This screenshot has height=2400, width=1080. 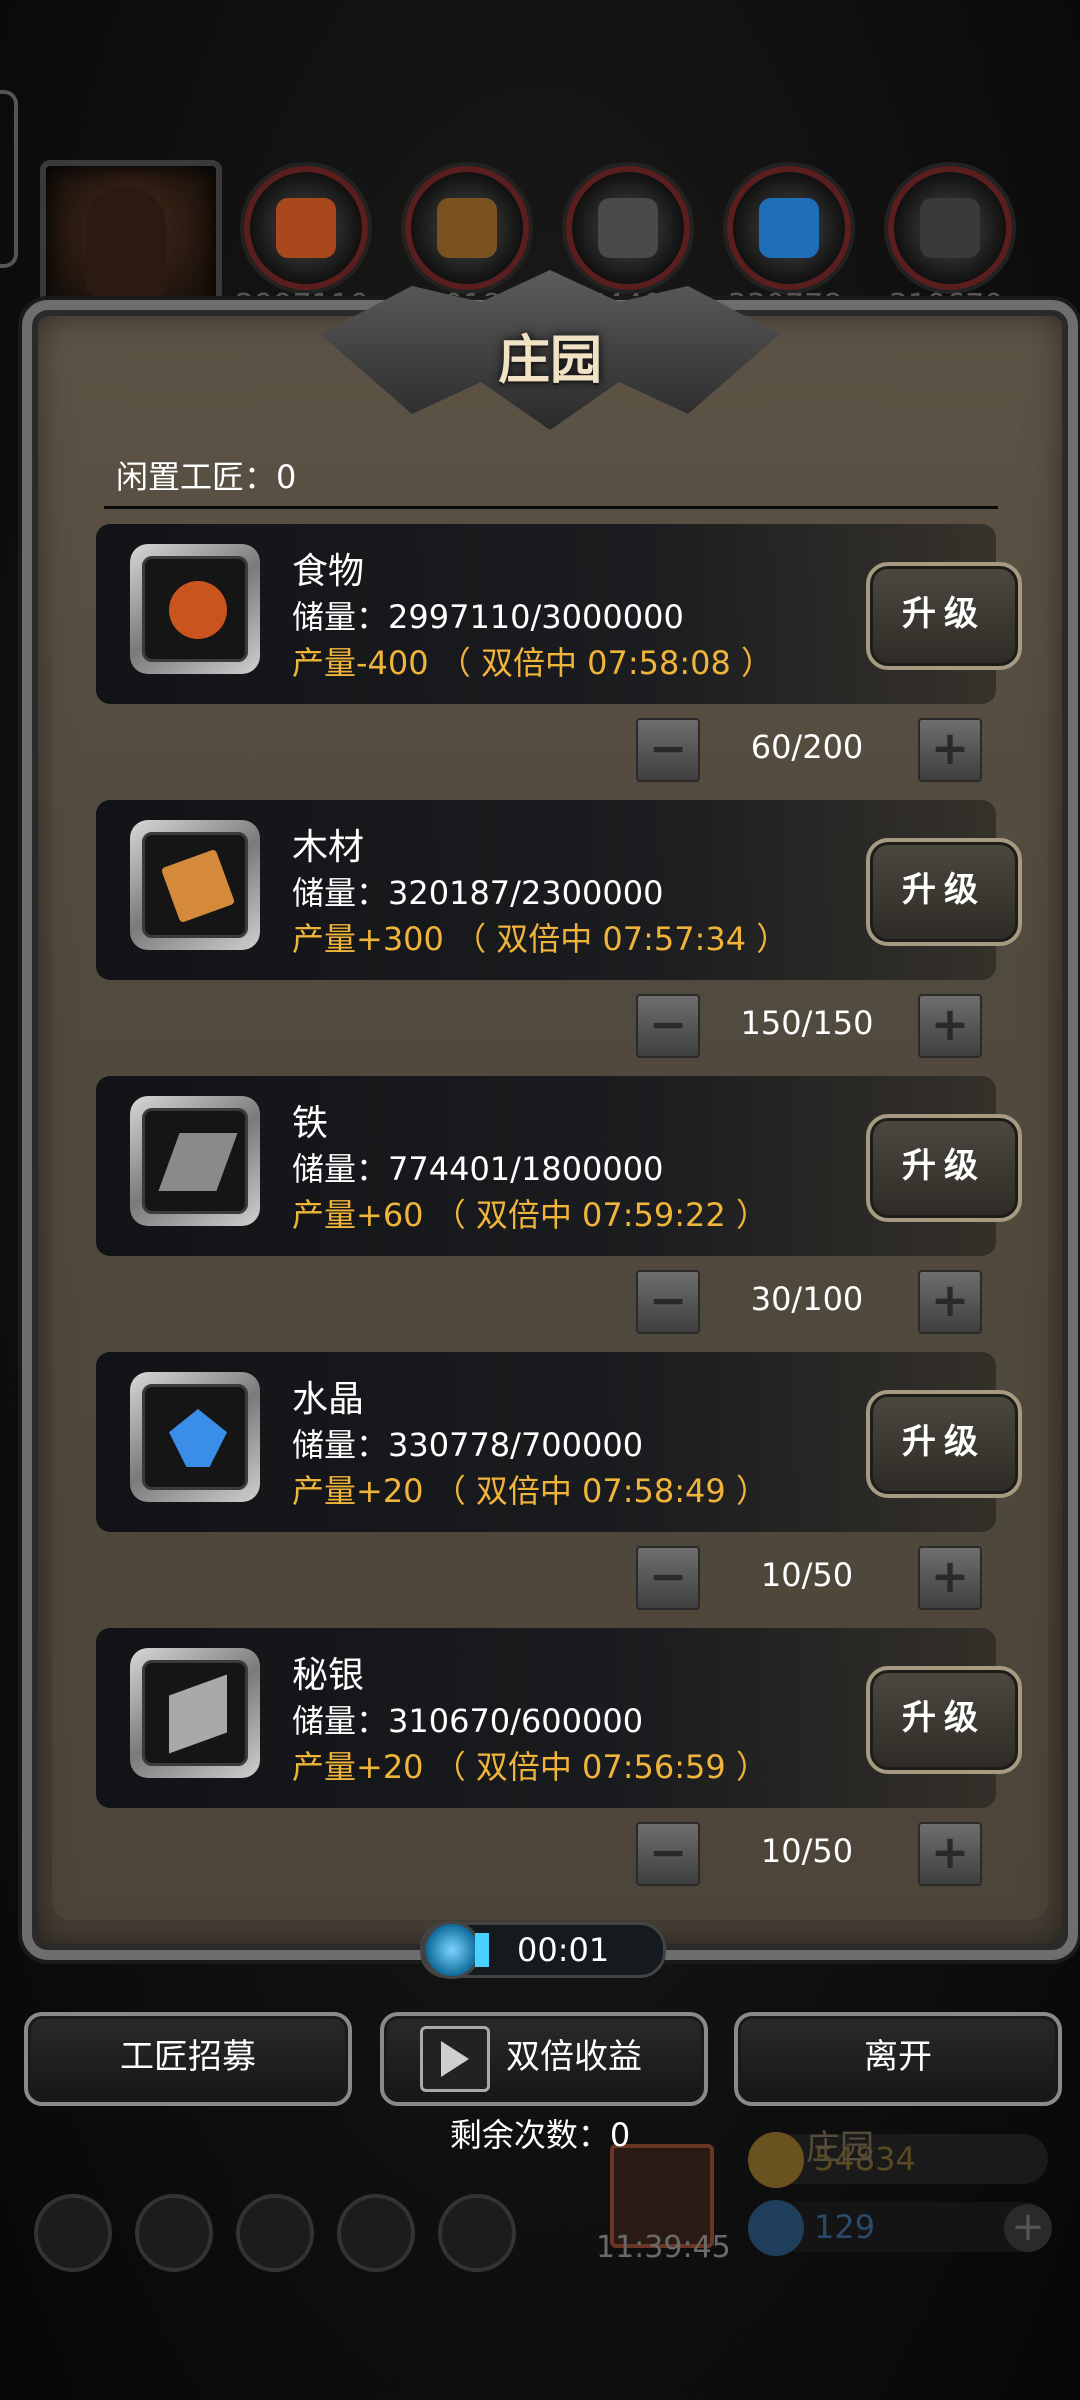 I want to click on mithril-coin-icon, so click(x=950, y=228).